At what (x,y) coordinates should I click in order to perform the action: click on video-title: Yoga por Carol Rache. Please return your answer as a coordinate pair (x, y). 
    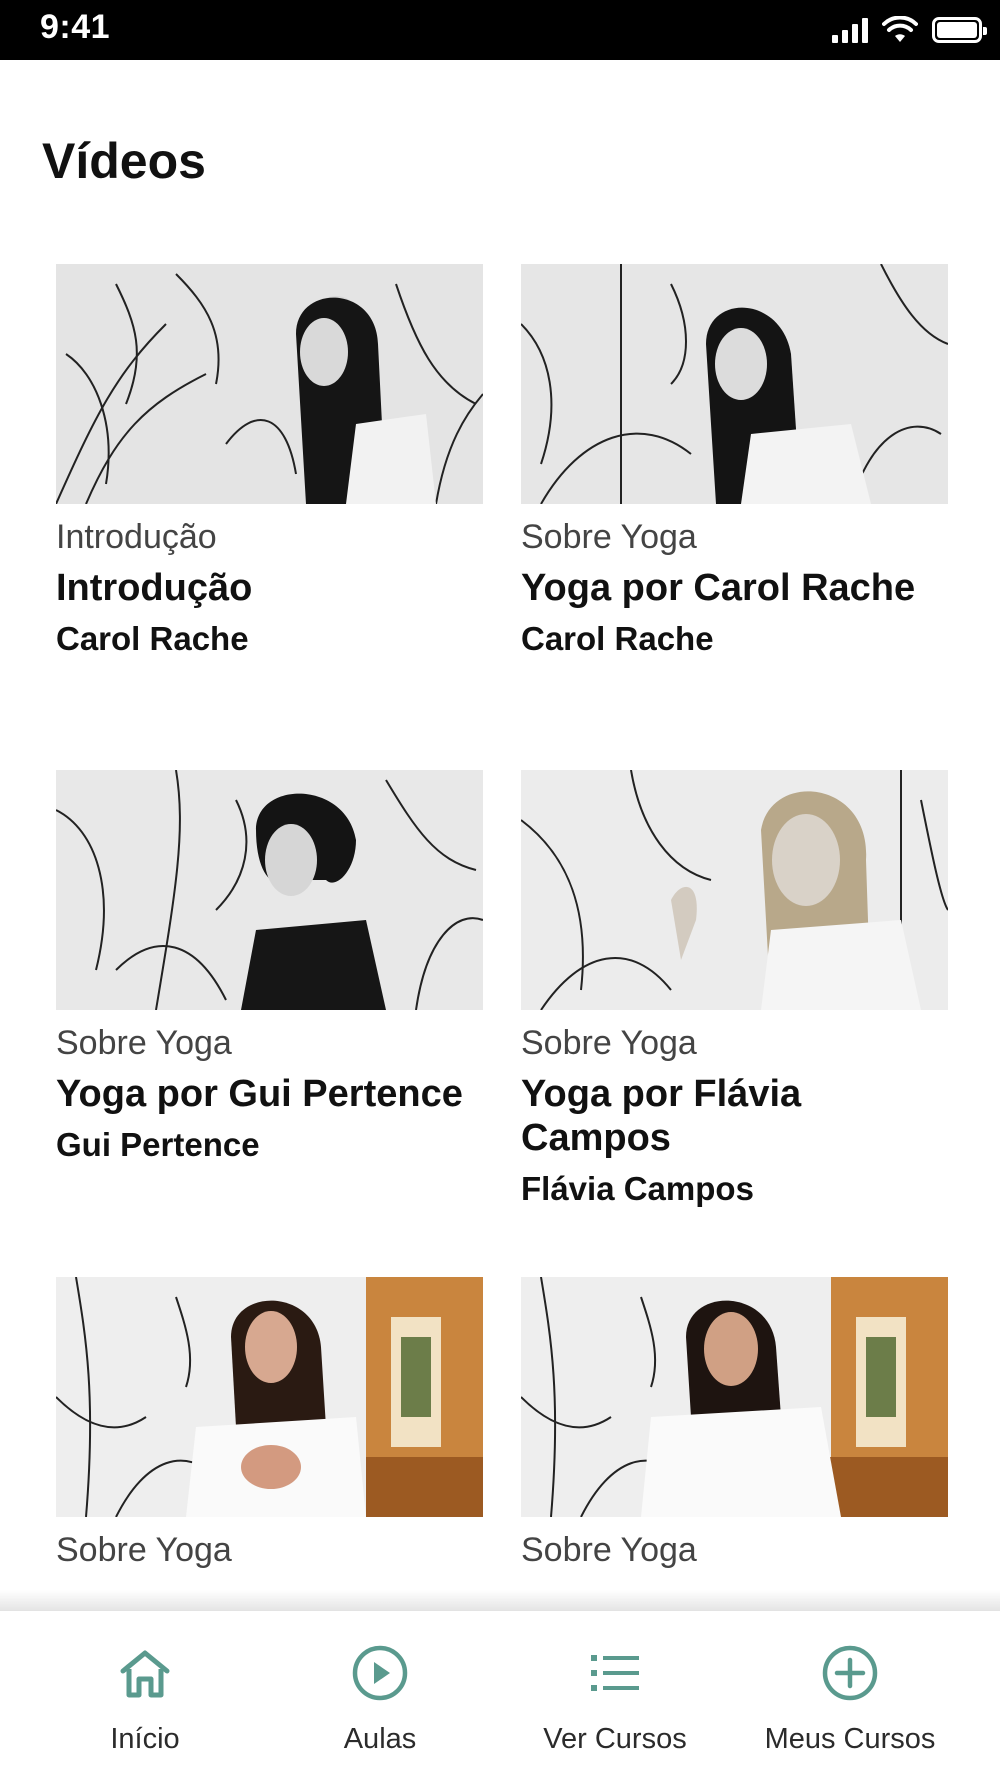
    Looking at the image, I should click on (718, 588).